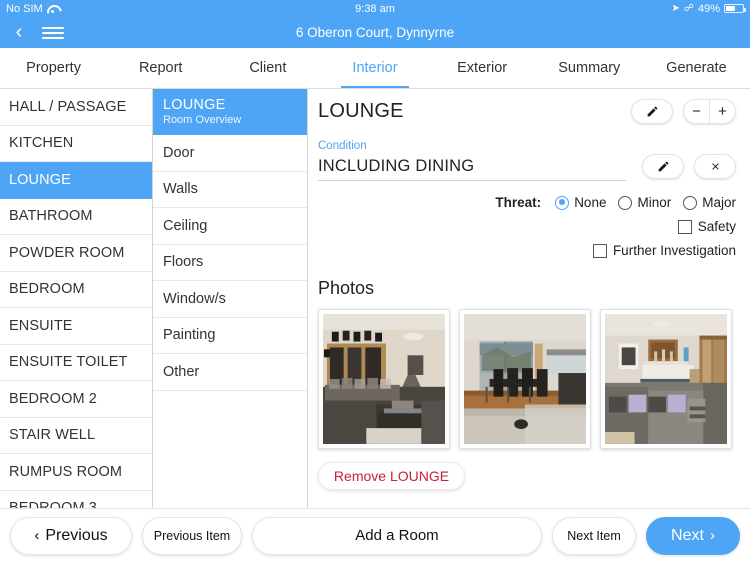 This screenshot has width=750, height=562. What do you see at coordinates (716, 226) in the screenshot?
I see `safety-checkbox-label: Safety` at bounding box center [716, 226].